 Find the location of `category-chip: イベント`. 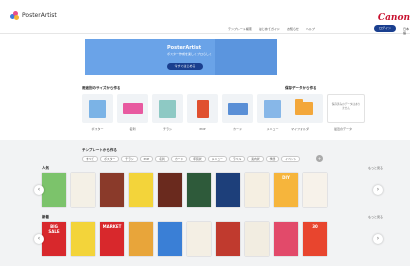

category-chip: イベント is located at coordinates (291, 159).